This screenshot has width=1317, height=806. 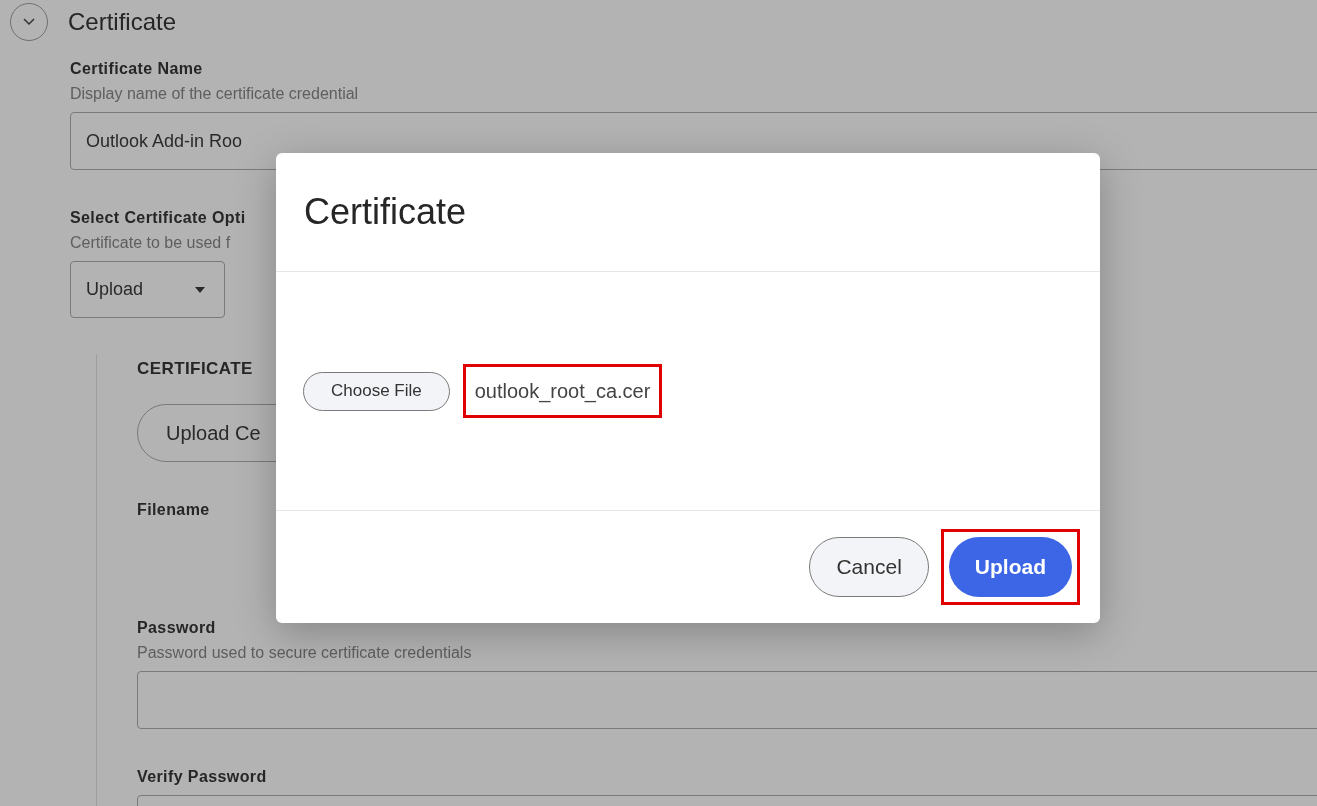 I want to click on field-label: Certificate Name, so click(x=136, y=69).